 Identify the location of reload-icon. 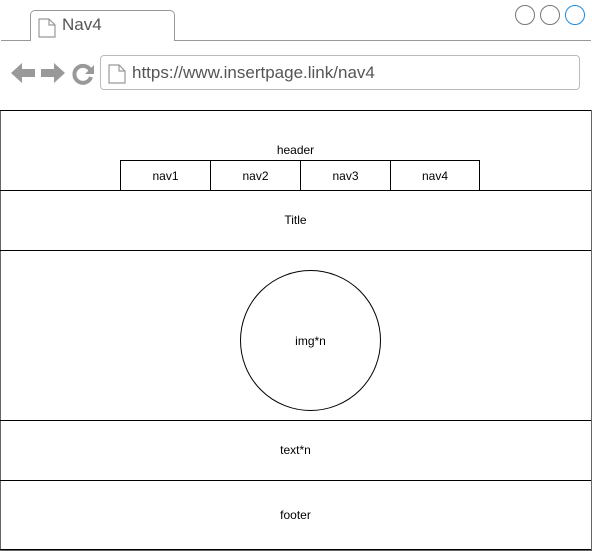
(83, 76).